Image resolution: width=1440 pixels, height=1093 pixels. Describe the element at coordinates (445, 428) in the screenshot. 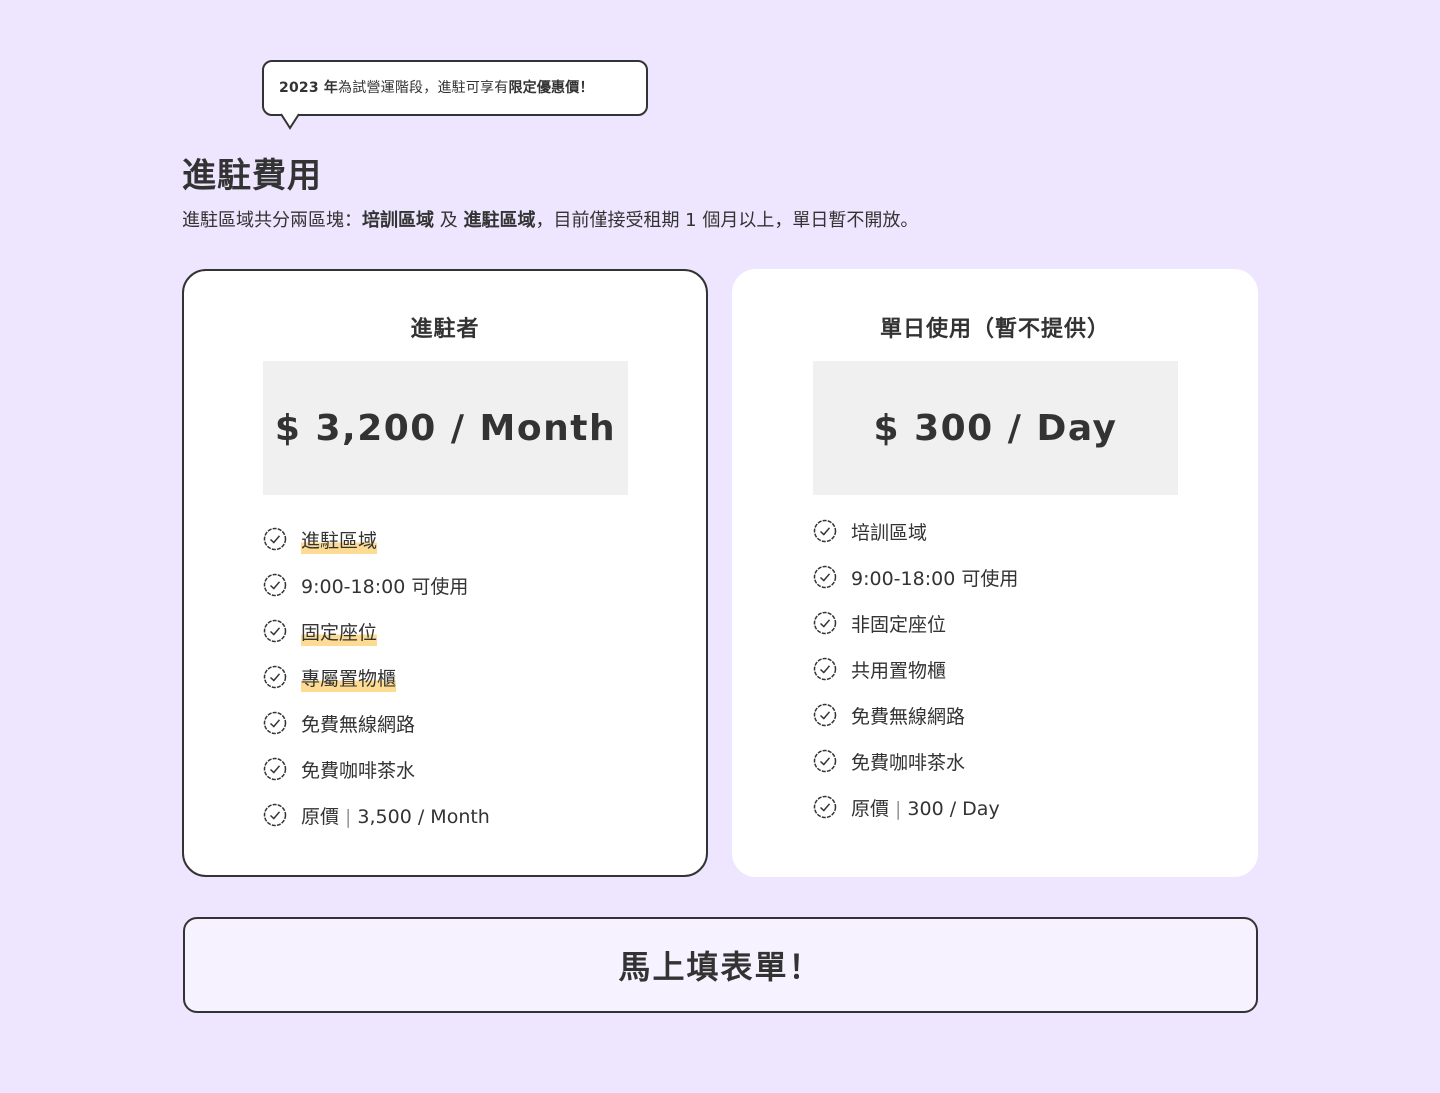

I see `plan-price: $ 3,200 / Month` at that location.